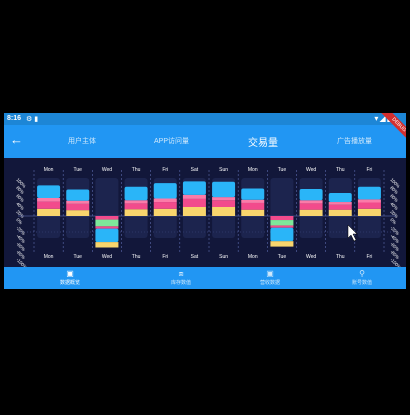  Describe the element at coordinates (352, 233) in the screenshot. I see `mouse-cursor-icon` at that location.